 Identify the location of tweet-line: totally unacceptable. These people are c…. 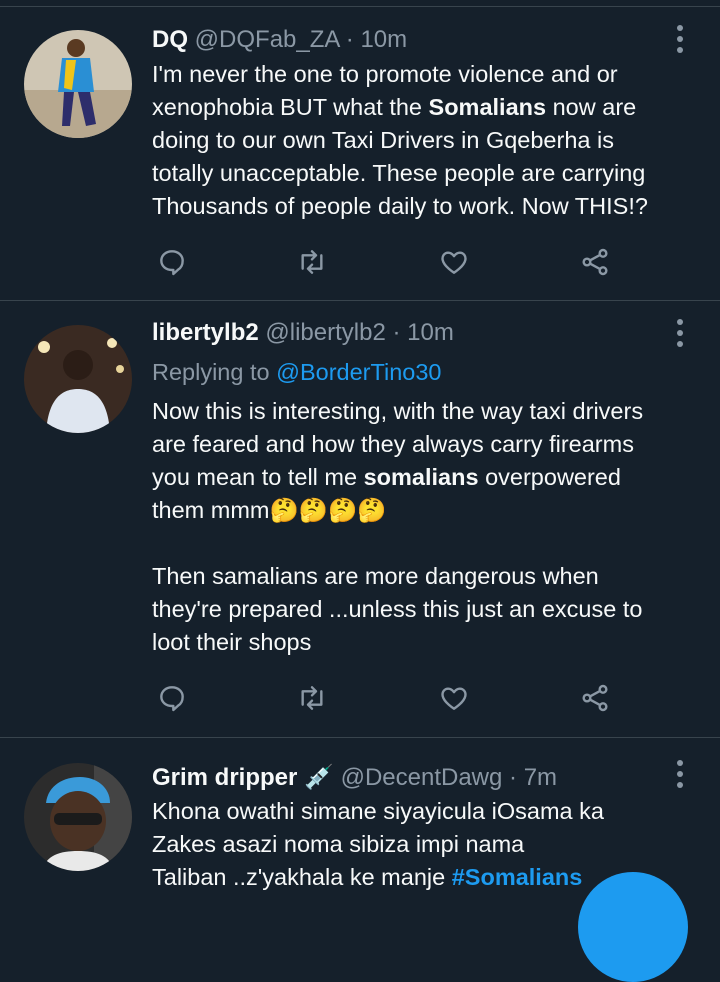
(399, 173).